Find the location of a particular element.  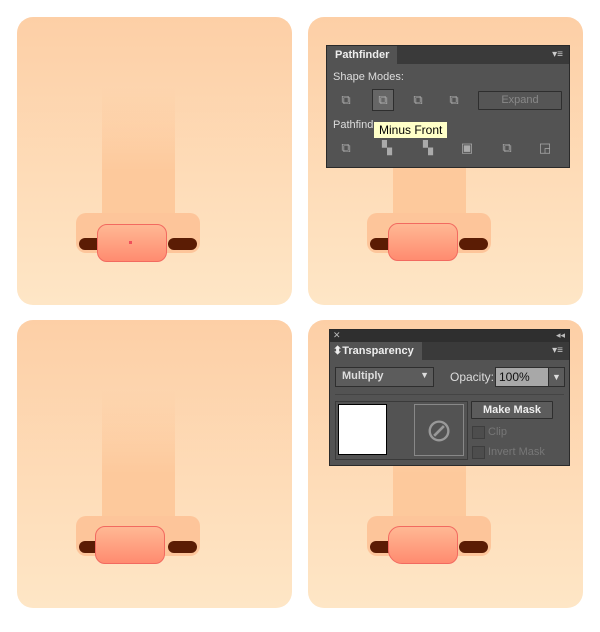

sort-arrows-icon: ⬍ is located at coordinates (338, 351).